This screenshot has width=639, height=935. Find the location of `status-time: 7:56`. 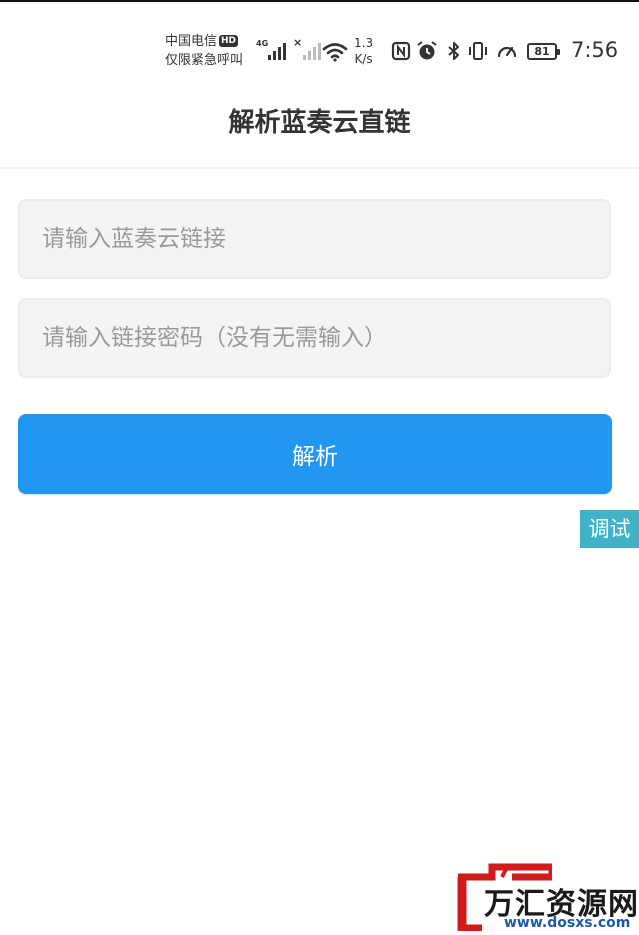

status-time: 7:56 is located at coordinates (595, 50).